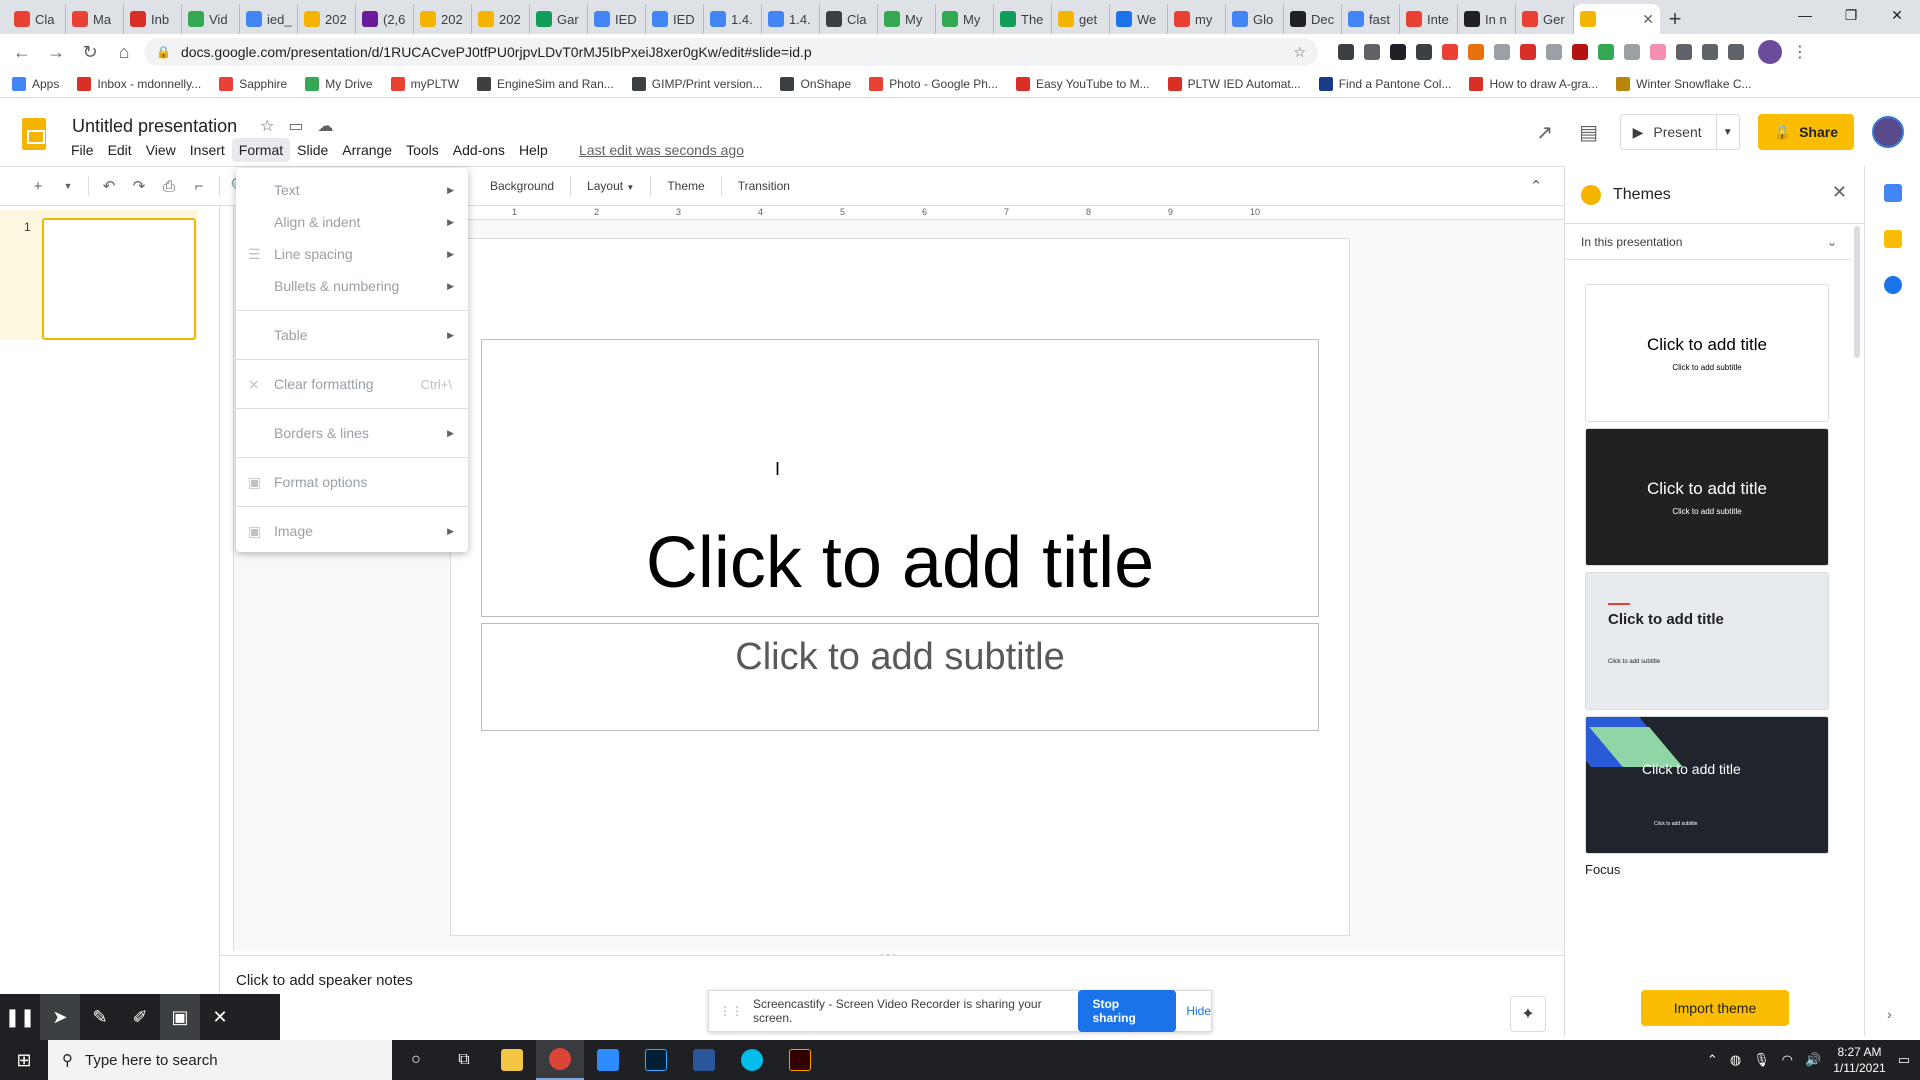 This screenshot has height=1080, width=1920. What do you see at coordinates (24, 1060) in the screenshot?
I see `windows-start-icon: ⊞` at bounding box center [24, 1060].